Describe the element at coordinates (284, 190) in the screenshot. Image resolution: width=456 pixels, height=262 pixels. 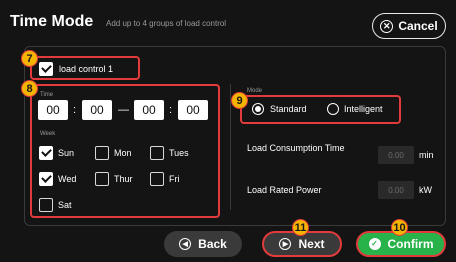
I see `power-label: Load Rated Power` at that location.